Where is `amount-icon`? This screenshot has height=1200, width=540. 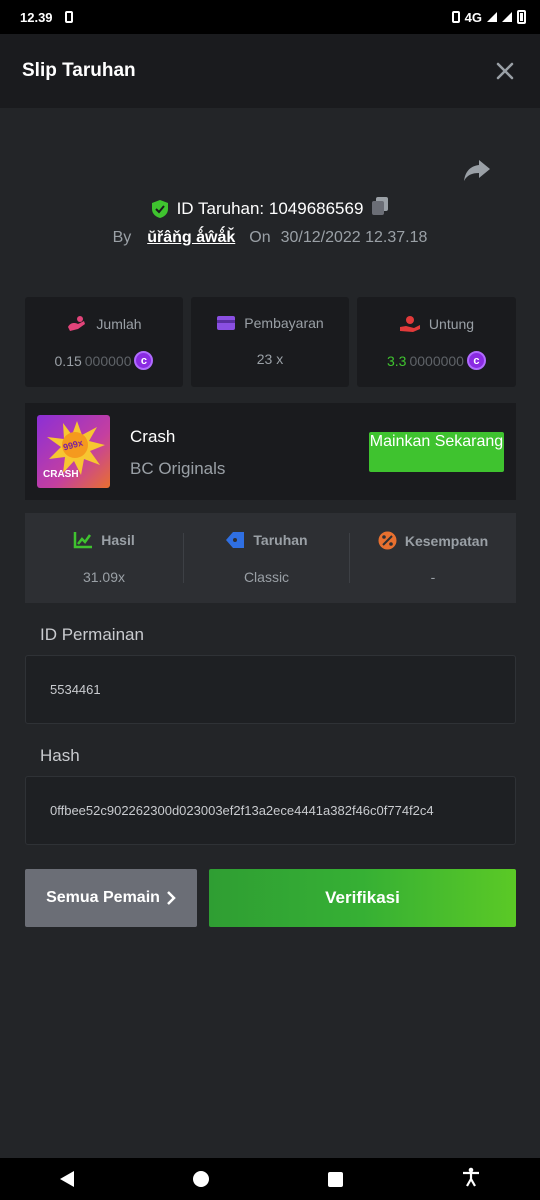 amount-icon is located at coordinates (77, 323).